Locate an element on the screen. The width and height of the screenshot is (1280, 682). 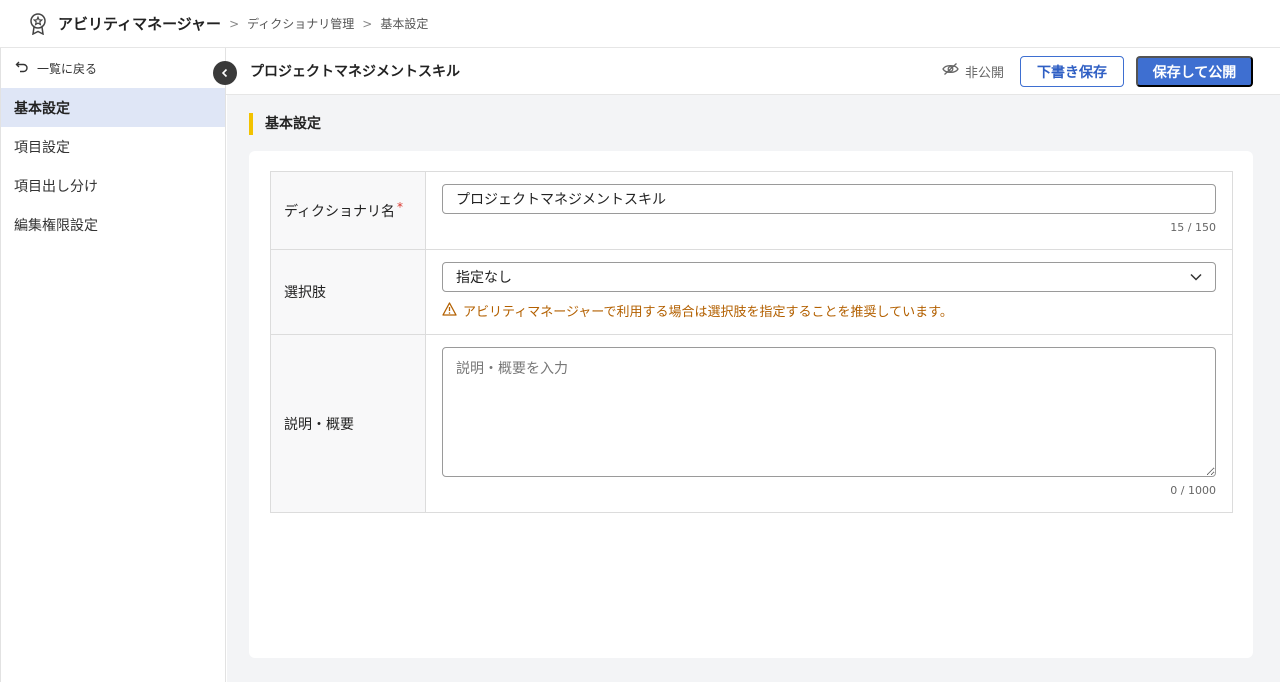
breadcrumb-dictionary: ディクショナリ管理 is located at coordinates (300, 23).